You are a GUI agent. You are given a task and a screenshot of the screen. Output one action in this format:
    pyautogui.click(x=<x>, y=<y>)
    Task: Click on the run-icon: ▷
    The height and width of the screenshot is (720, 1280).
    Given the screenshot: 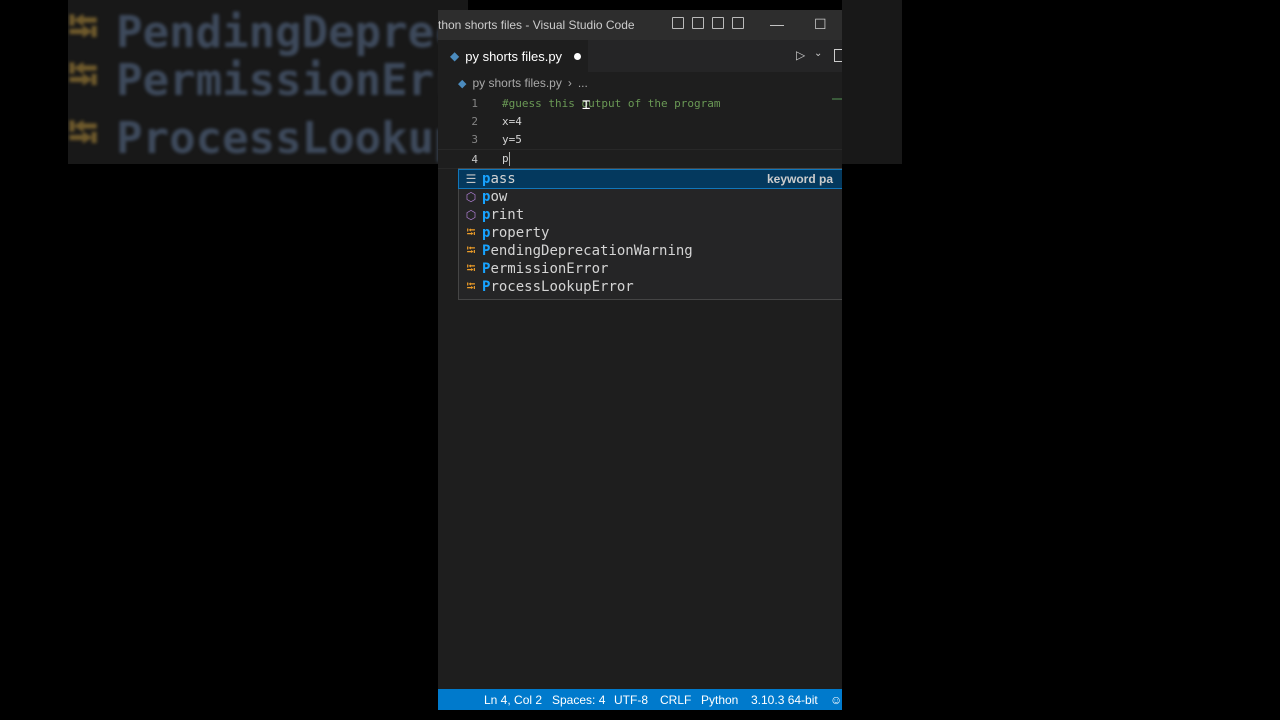 What is the action you would take?
    pyautogui.click(x=800, y=55)
    